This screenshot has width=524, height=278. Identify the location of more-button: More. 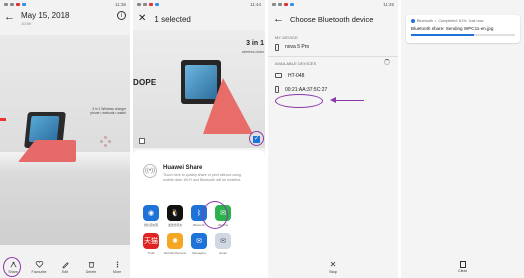
(117, 267).